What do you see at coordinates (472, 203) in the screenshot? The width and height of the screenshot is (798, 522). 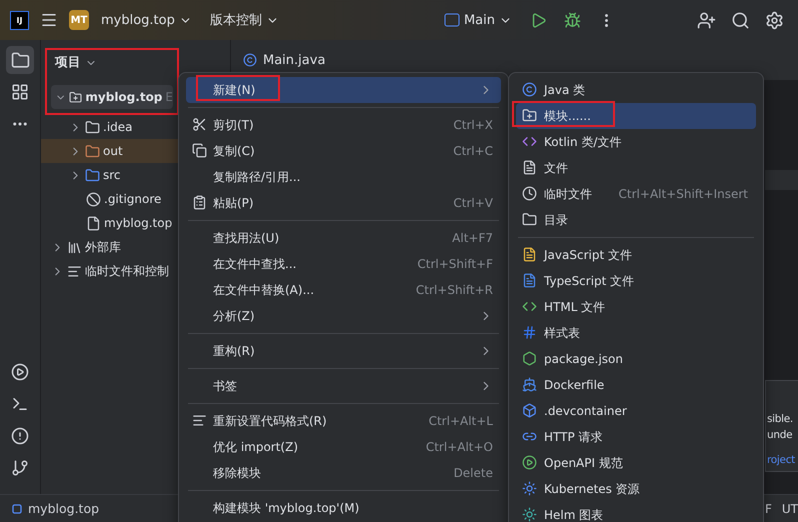 I see `shortcut-text: Ctrl+V` at bounding box center [472, 203].